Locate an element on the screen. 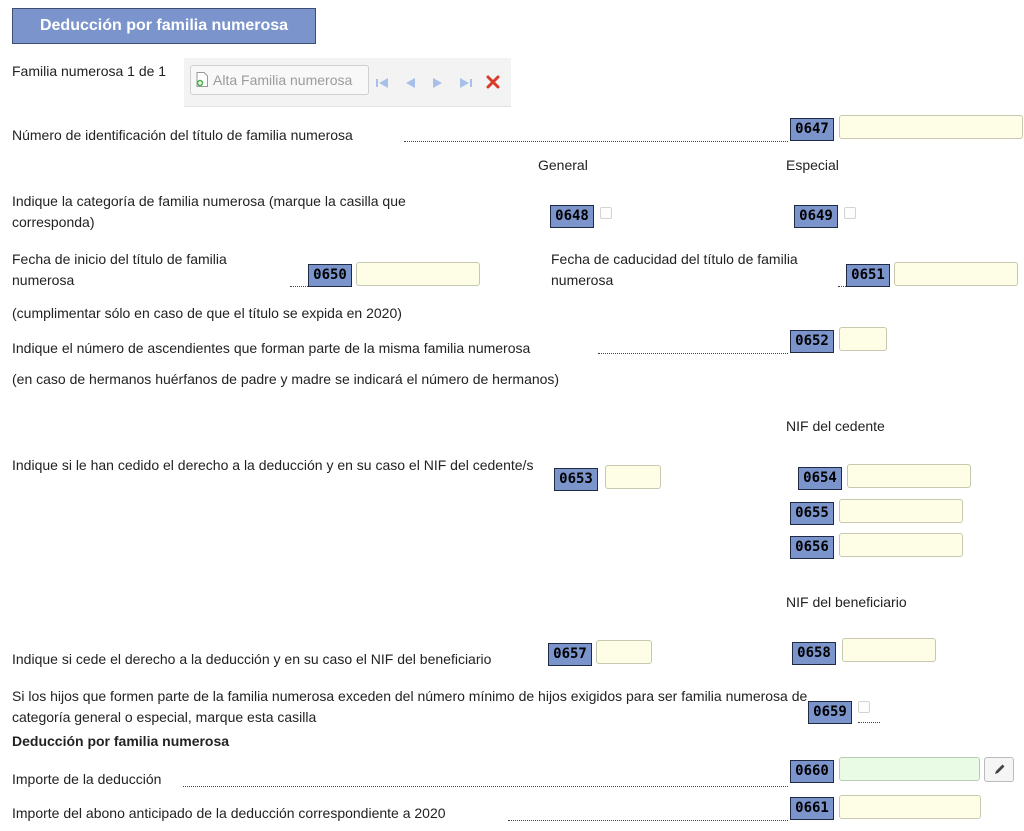 This screenshot has width=1024, height=831. record-toolbar: Alta Familia numerosa is located at coordinates (347, 82).